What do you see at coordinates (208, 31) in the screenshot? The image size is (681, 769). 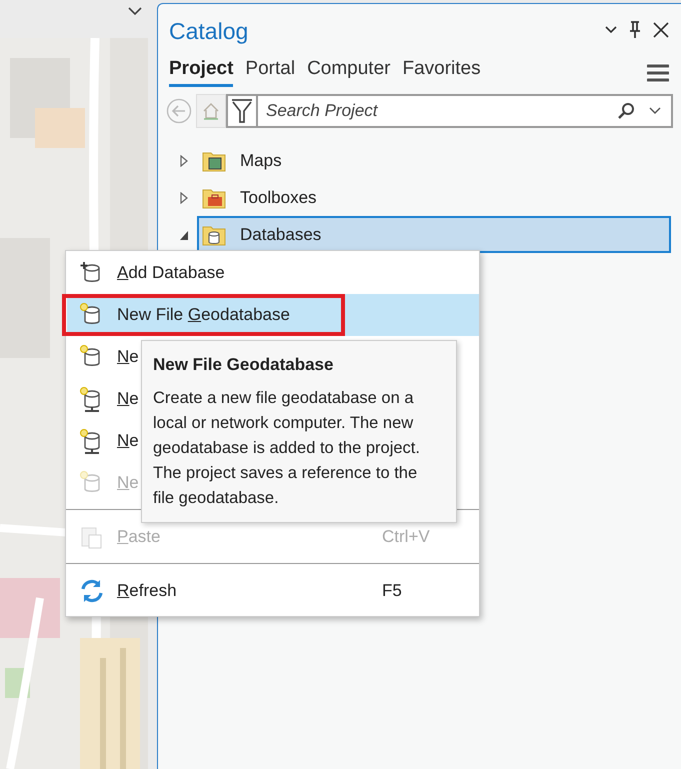 I see `panel-title: Catalog` at bounding box center [208, 31].